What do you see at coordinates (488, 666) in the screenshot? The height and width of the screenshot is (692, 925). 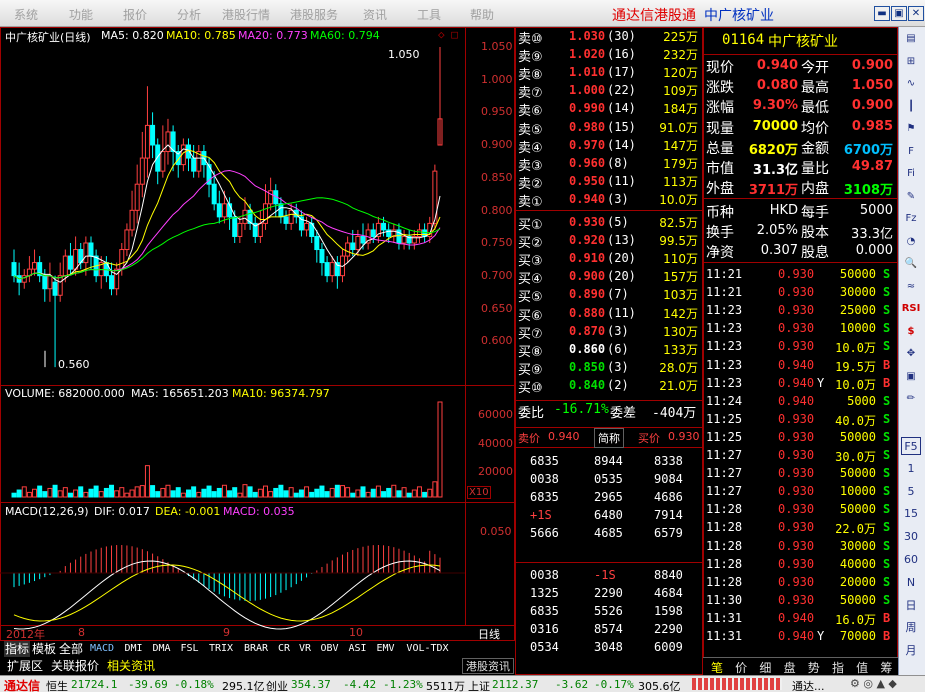 I see `hk-info-tab: 港股资讯` at bounding box center [488, 666].